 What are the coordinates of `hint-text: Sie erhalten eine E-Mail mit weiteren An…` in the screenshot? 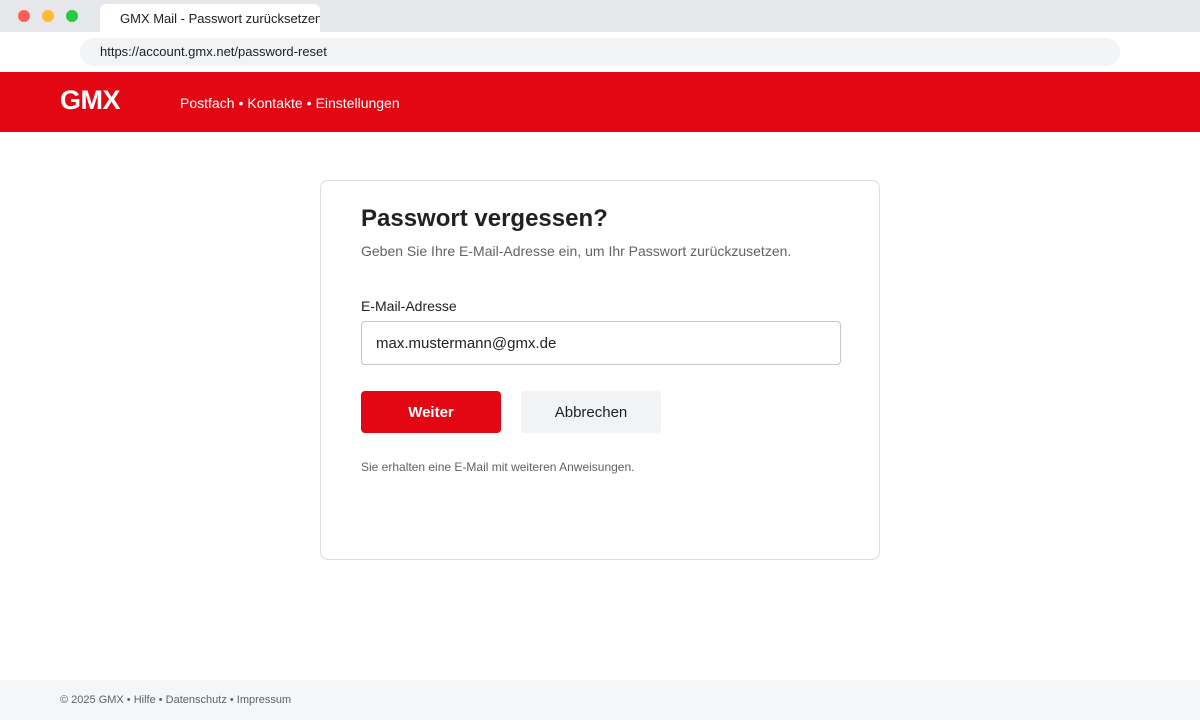 It's located at (498, 467).